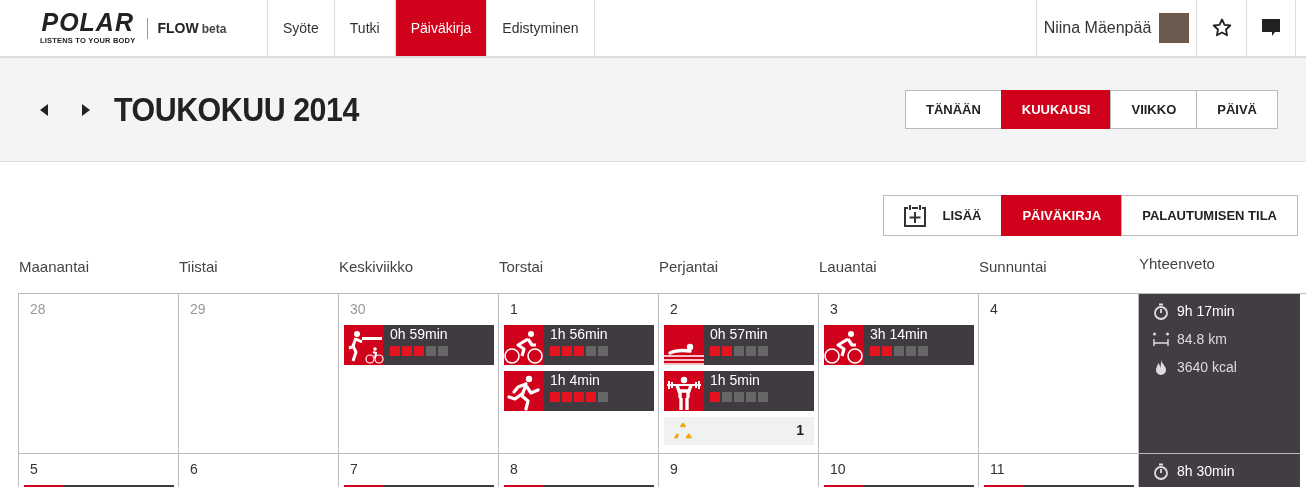 The width and height of the screenshot is (1306, 487). I want to click on nav-tab: Tutki, so click(365, 28).